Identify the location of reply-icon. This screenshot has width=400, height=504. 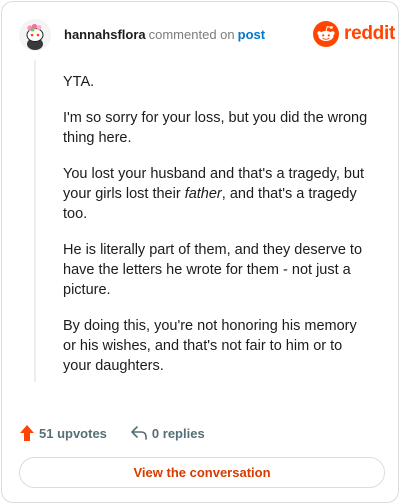
(139, 433).